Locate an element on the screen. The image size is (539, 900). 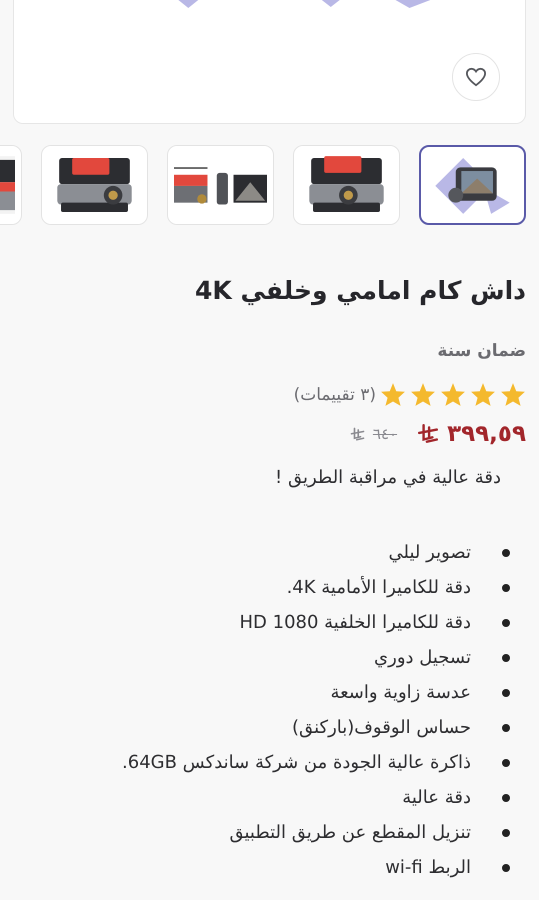
thumbnail is located at coordinates (472, 185).